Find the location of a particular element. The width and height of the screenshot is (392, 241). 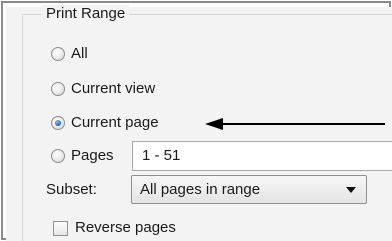

reverse-pages-checkbox is located at coordinates (60, 228).